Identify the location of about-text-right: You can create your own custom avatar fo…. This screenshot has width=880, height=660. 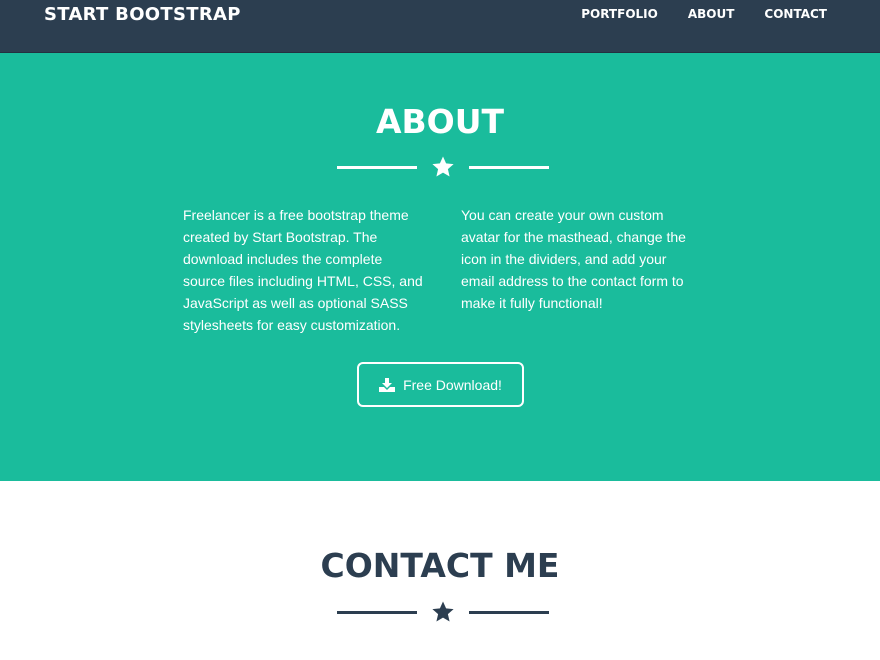
(573, 259).